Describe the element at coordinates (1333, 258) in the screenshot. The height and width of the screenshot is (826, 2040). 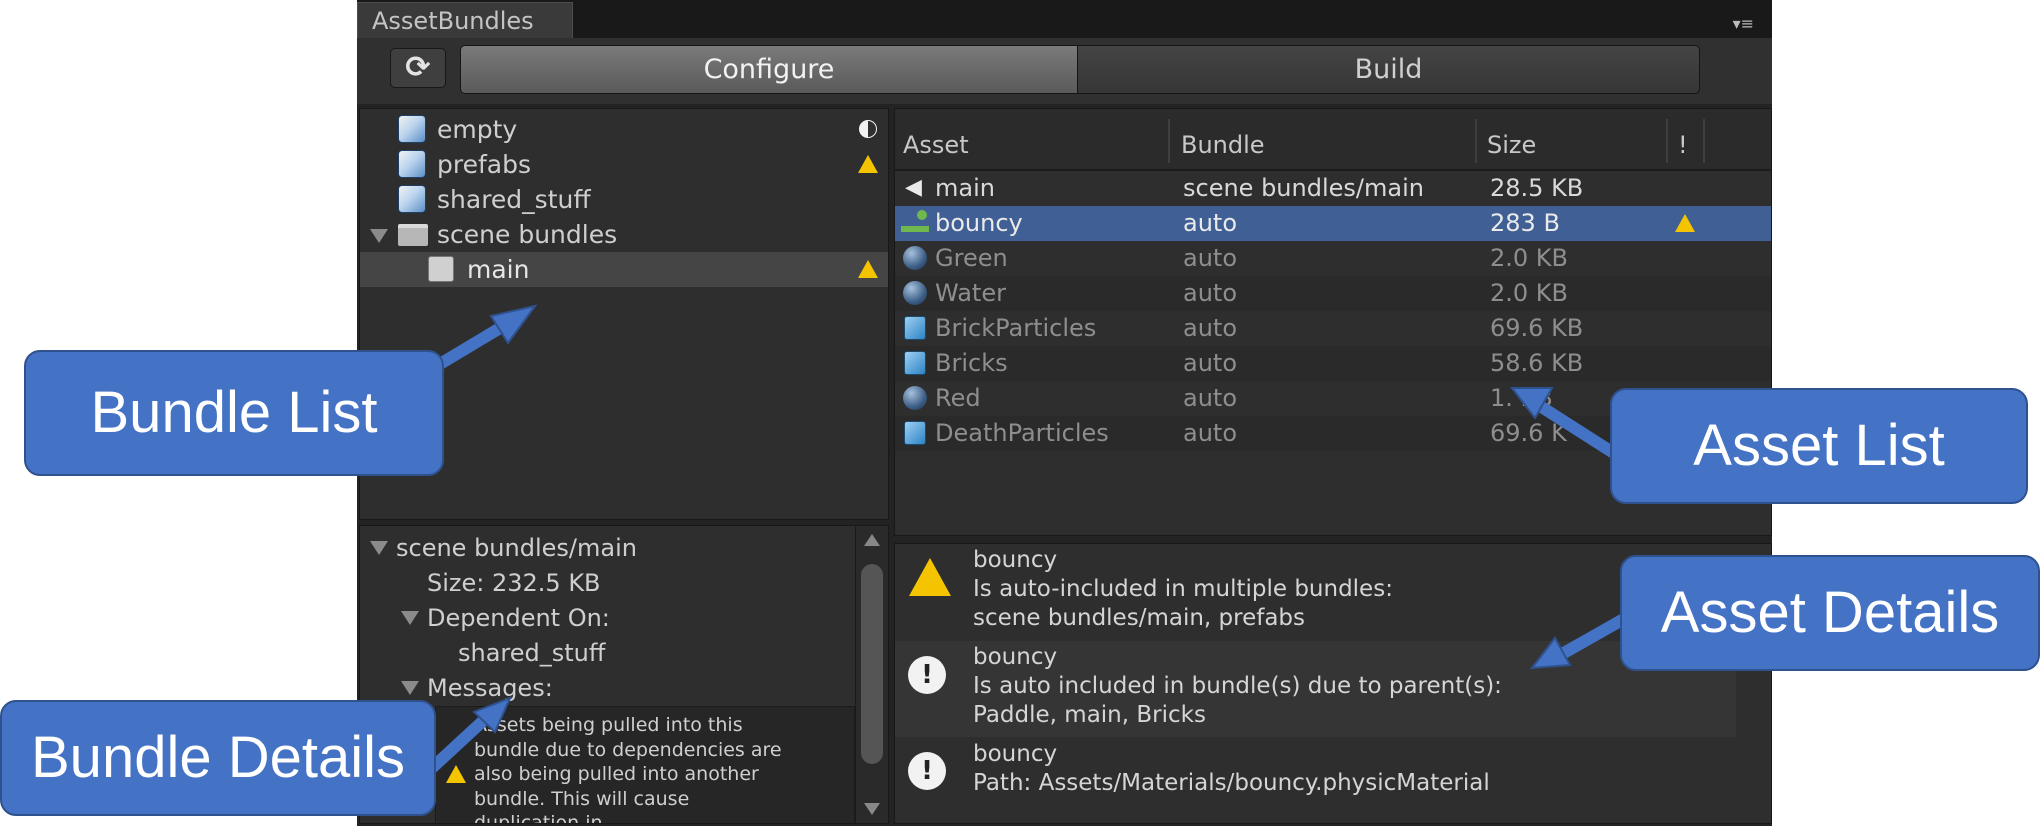
I see `asset-row-green: Green auto 2.0 KB` at that location.